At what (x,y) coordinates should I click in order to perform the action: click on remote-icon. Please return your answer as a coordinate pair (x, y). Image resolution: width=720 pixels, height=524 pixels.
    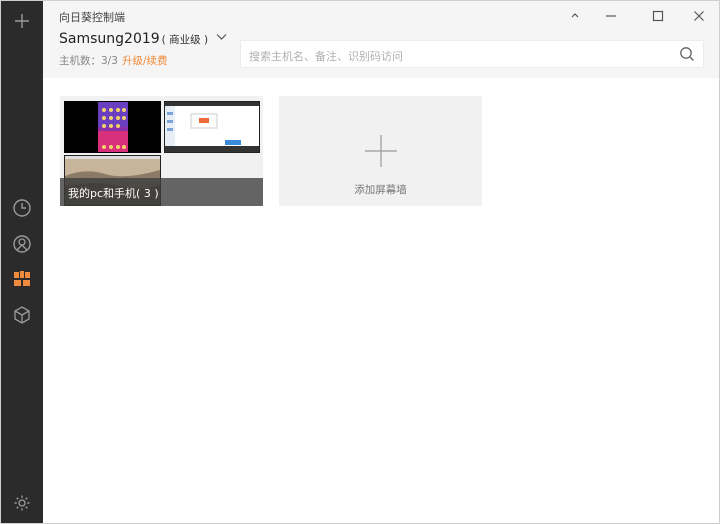
    Looking at the image, I should click on (22, 244).